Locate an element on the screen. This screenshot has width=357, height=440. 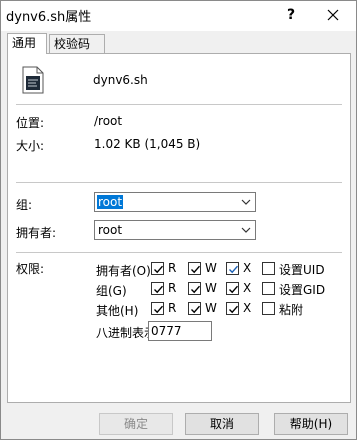
location-label: 位置: is located at coordinates (30, 123).